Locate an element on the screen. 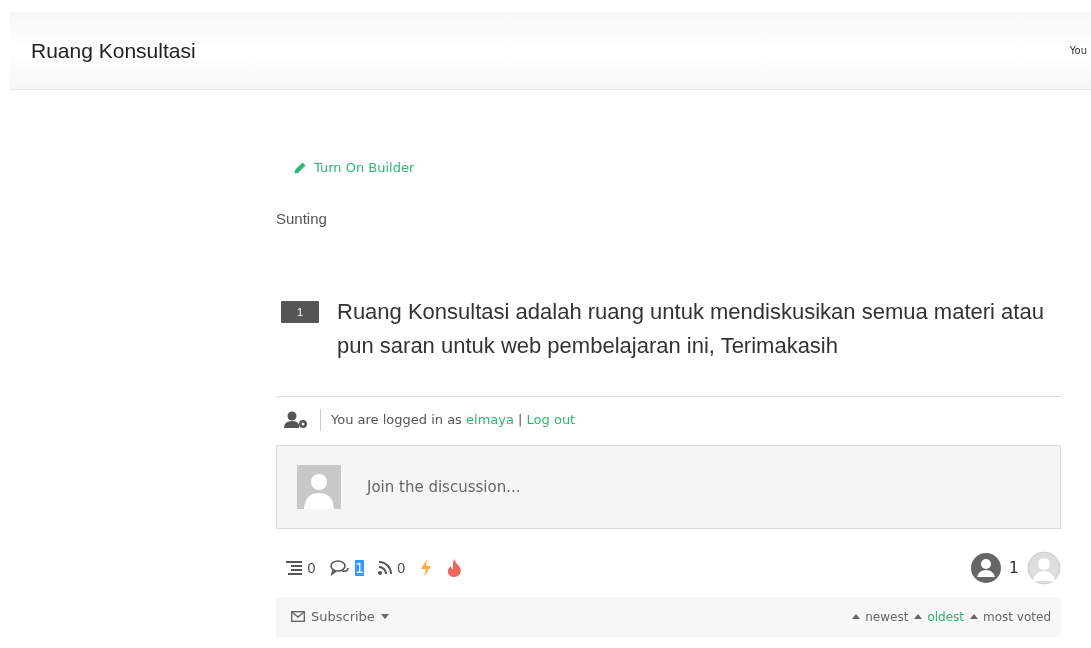 The width and height of the screenshot is (1091, 648). subscribe-button: Subscribe is located at coordinates (340, 616).